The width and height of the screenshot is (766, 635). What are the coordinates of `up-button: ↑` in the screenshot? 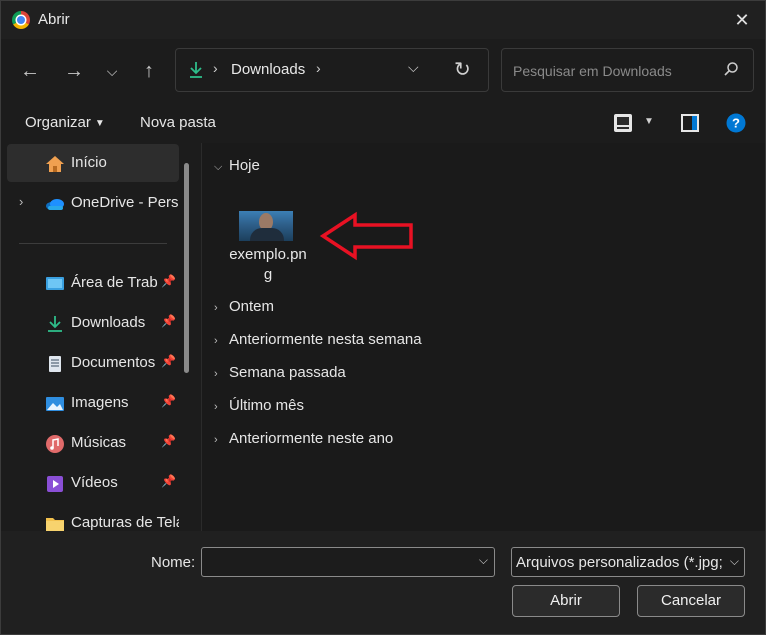 It's located at (149, 71).